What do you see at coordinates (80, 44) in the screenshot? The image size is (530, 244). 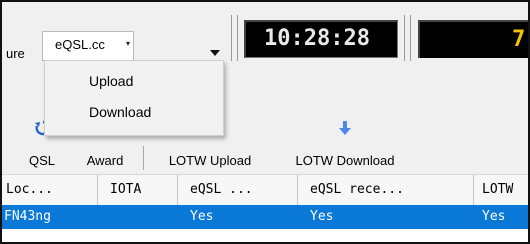 I see `service-select-value: eQSL.cc` at bounding box center [80, 44].